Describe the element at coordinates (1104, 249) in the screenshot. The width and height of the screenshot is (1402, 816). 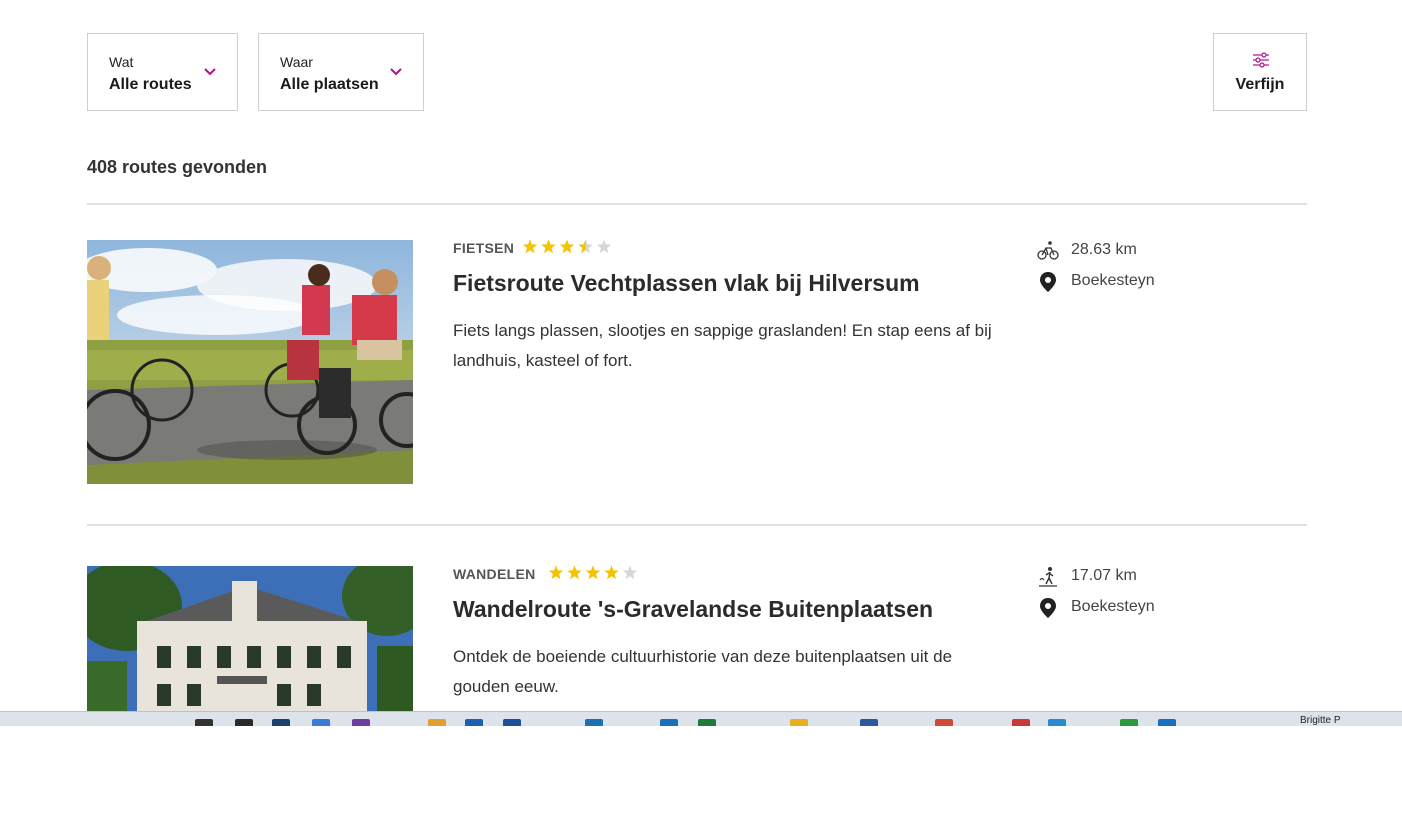
I see `route-distance-value: 28.63 km` at that location.